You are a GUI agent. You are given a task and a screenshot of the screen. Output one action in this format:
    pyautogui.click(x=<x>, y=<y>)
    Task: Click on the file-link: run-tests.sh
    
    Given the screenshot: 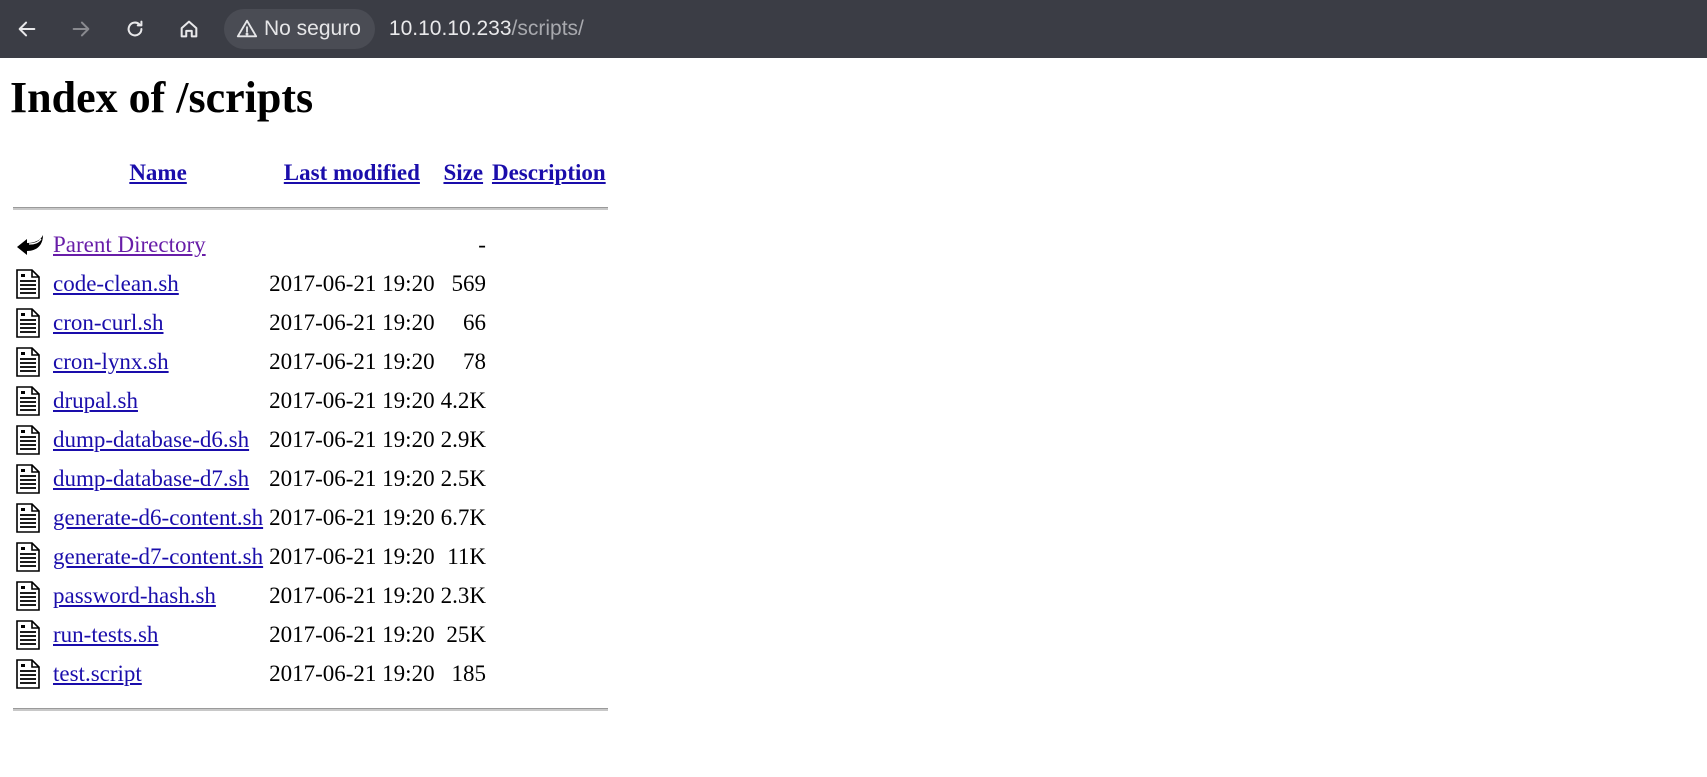 What is the action you would take?
    pyautogui.click(x=105, y=634)
    